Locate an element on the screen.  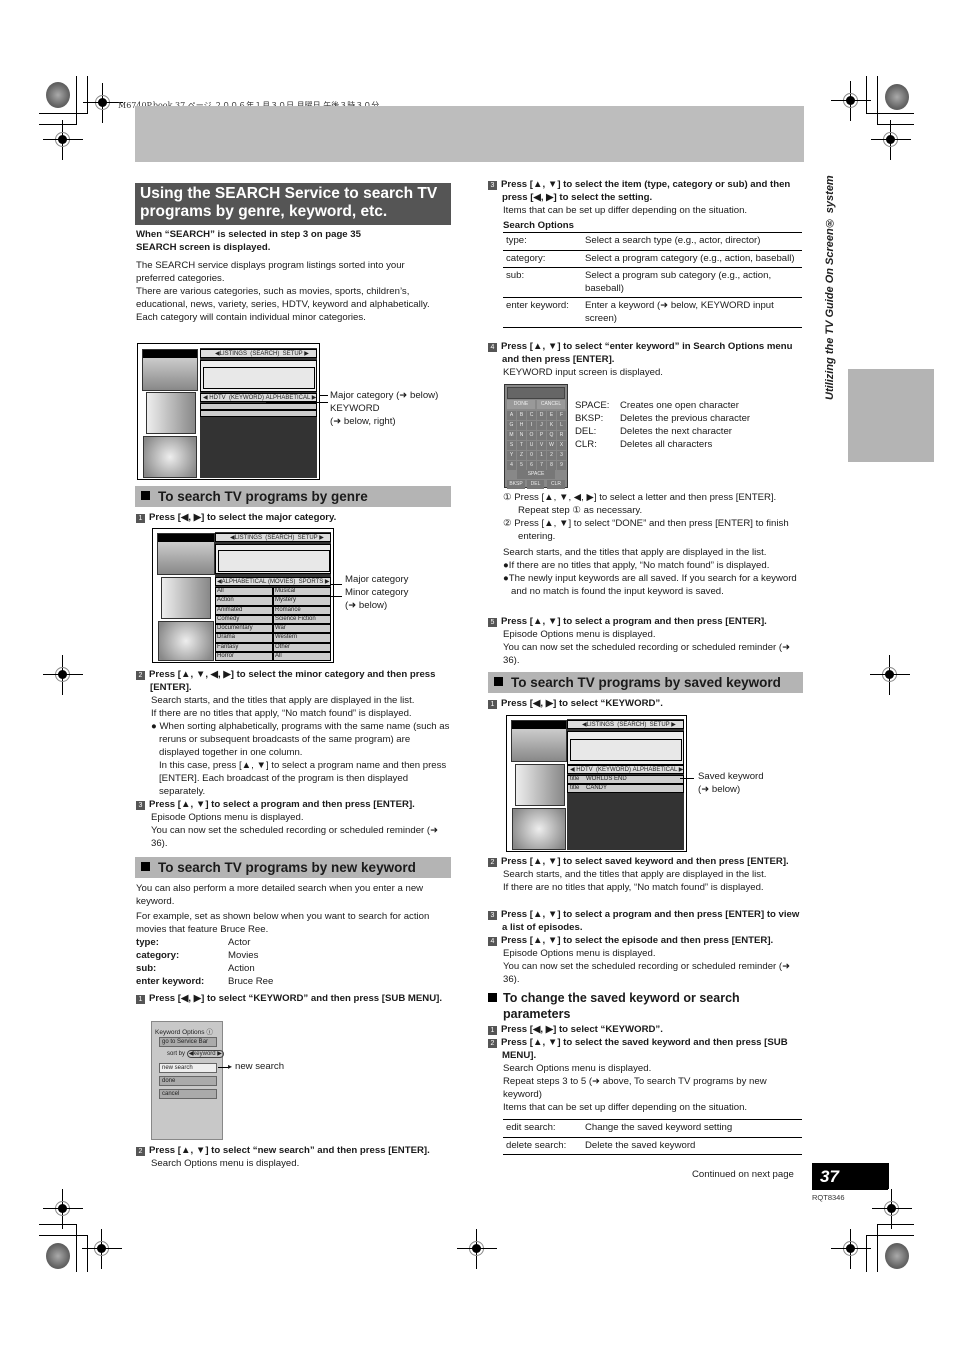
square-bullet-icon is located at coordinates (145, 495).